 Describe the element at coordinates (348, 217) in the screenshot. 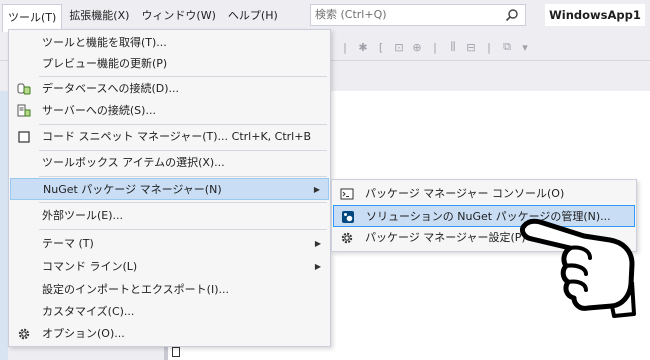

I see `nuget-icon` at that location.